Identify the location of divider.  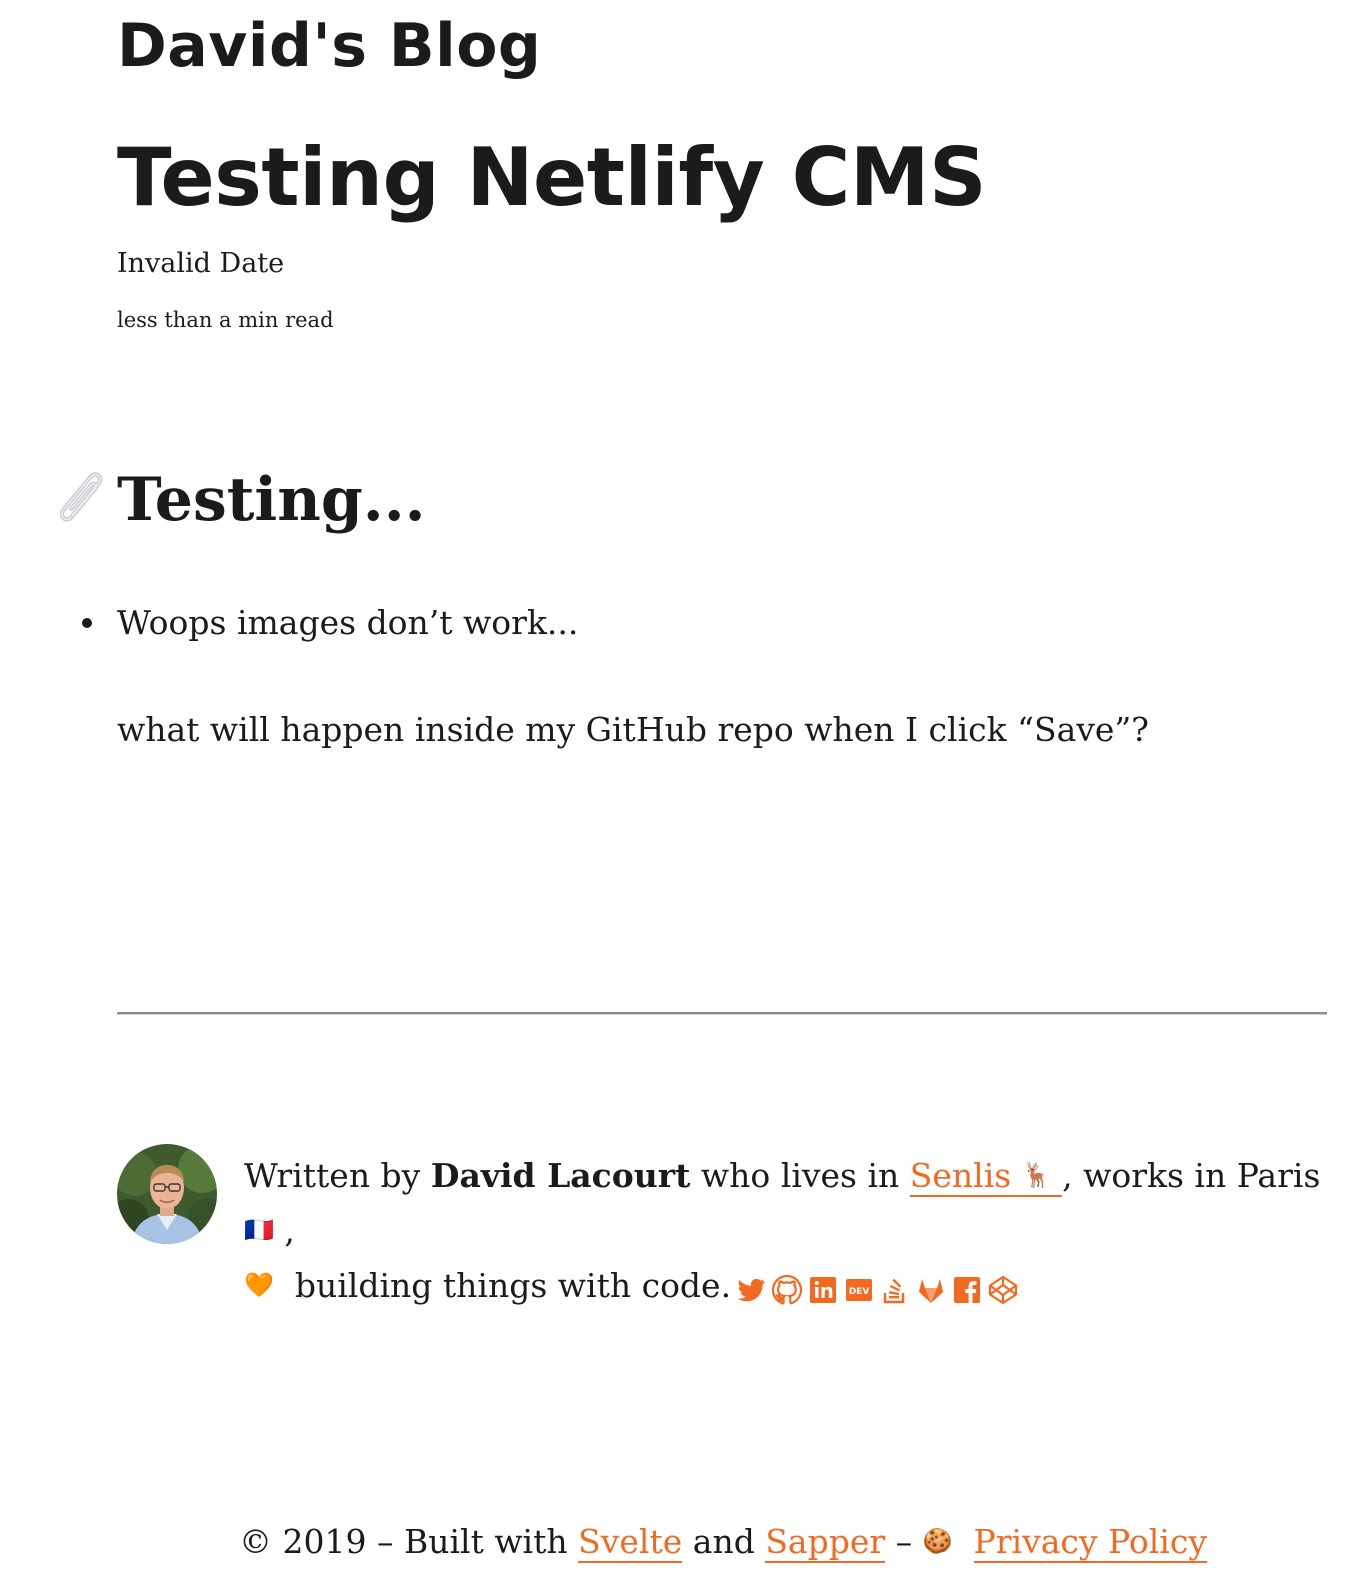
(722, 1013).